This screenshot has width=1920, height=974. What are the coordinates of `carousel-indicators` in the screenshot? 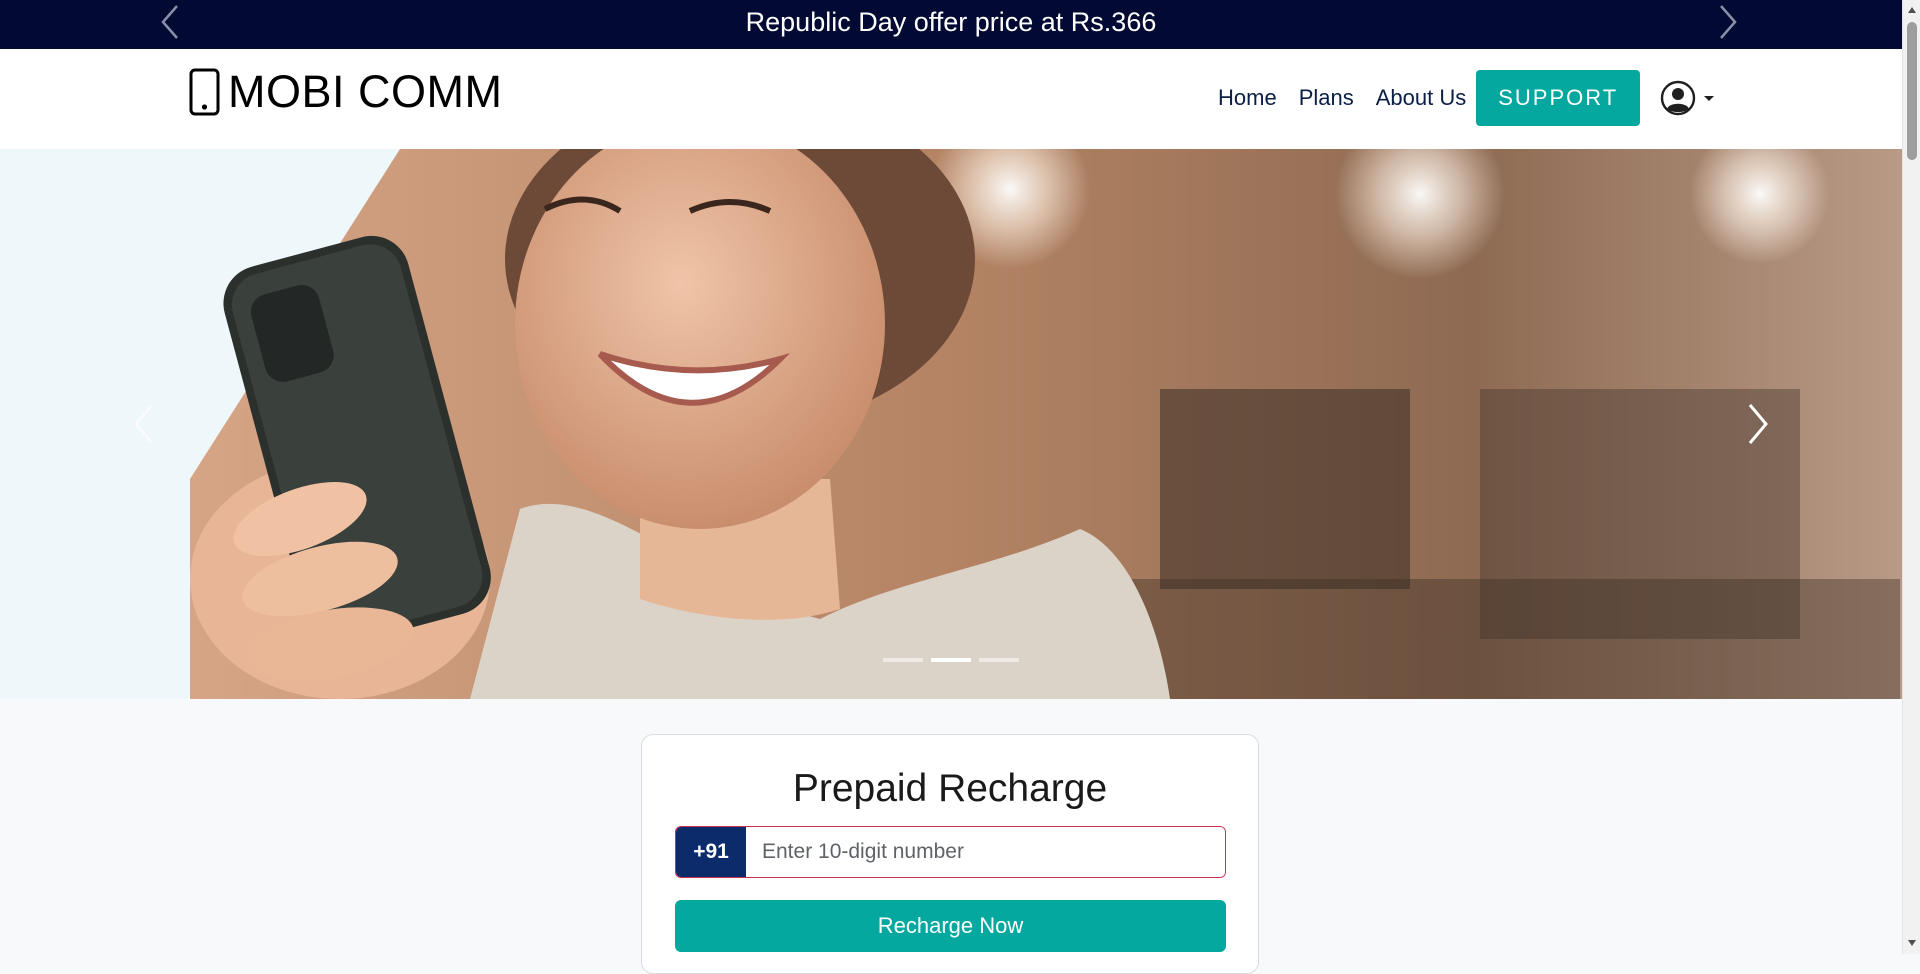 It's located at (951, 660).